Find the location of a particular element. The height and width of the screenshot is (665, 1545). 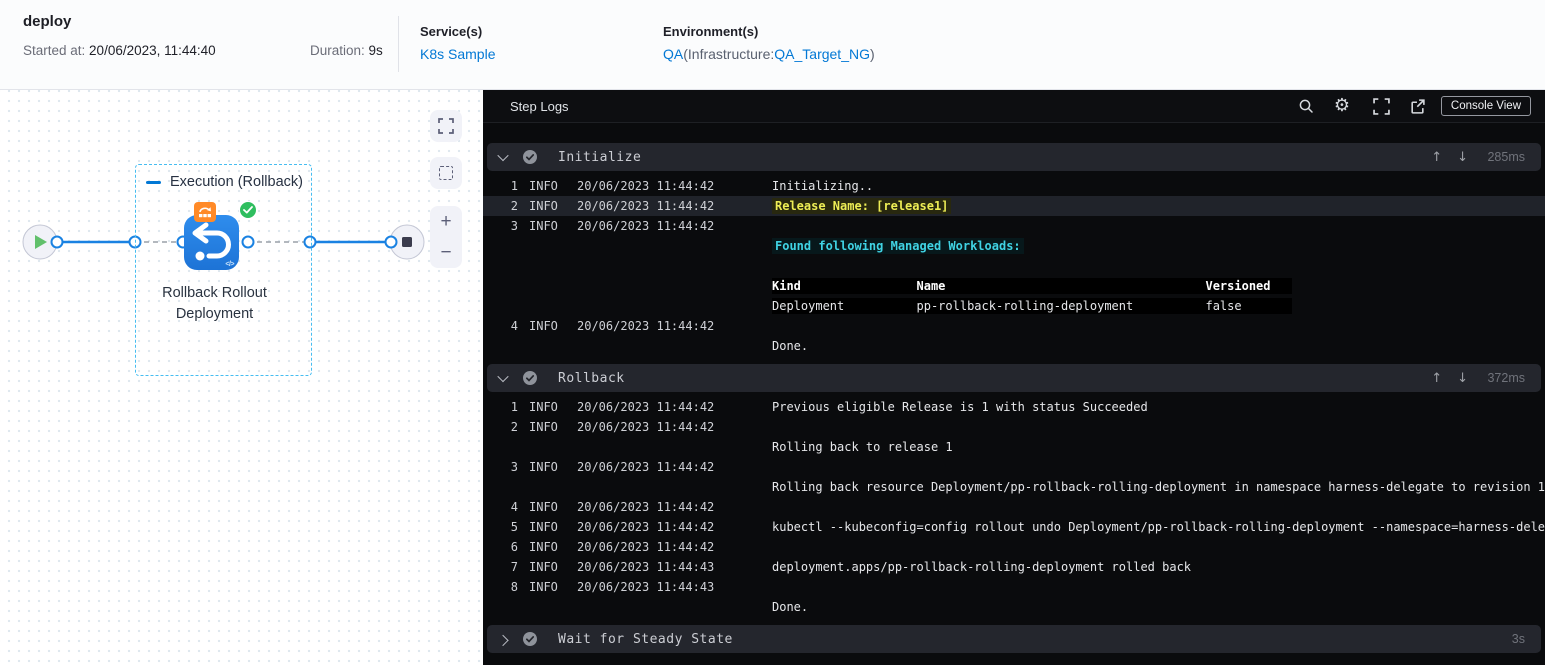

duration: Duration: 9s is located at coordinates (346, 50).